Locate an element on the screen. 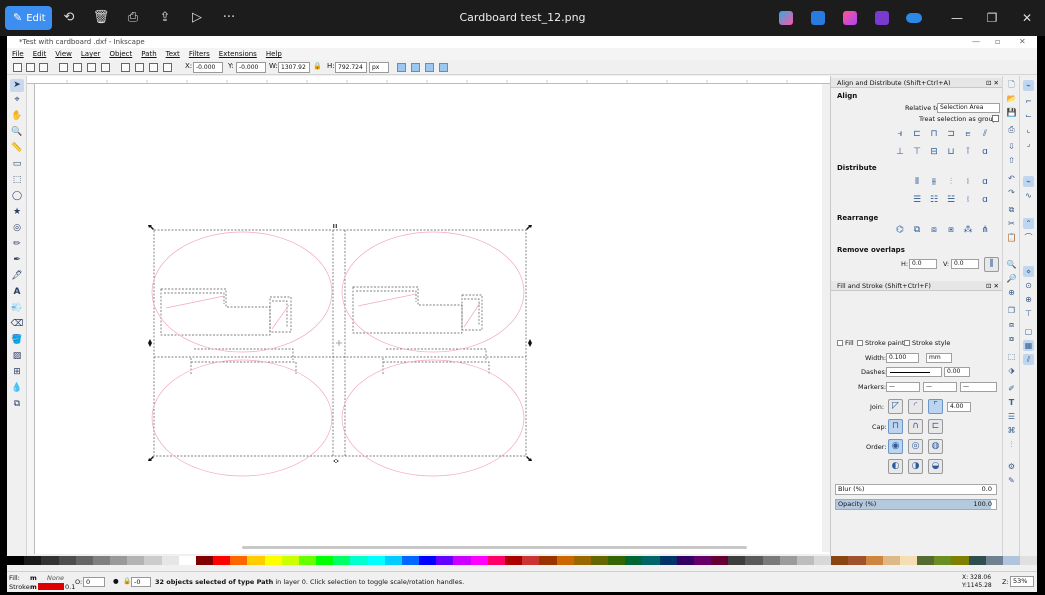  blur-slider: Blur (%) 0.0 is located at coordinates (916, 489).